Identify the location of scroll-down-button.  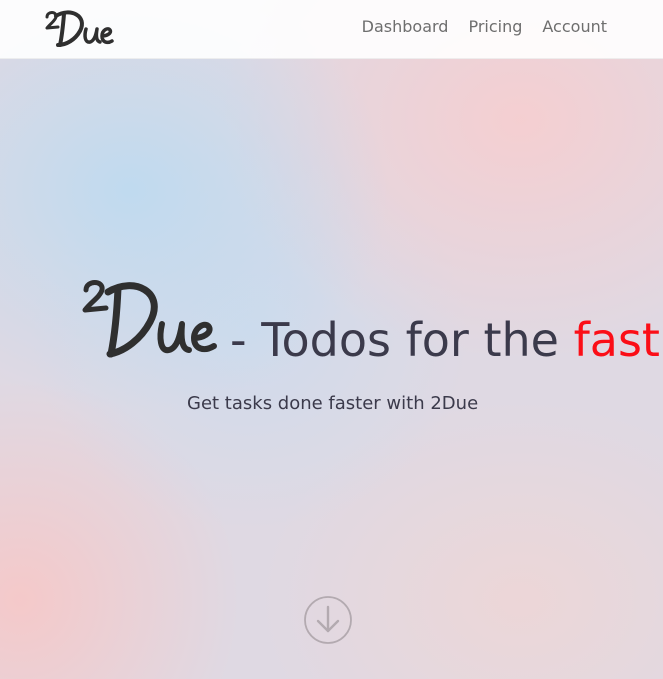
(328, 620).